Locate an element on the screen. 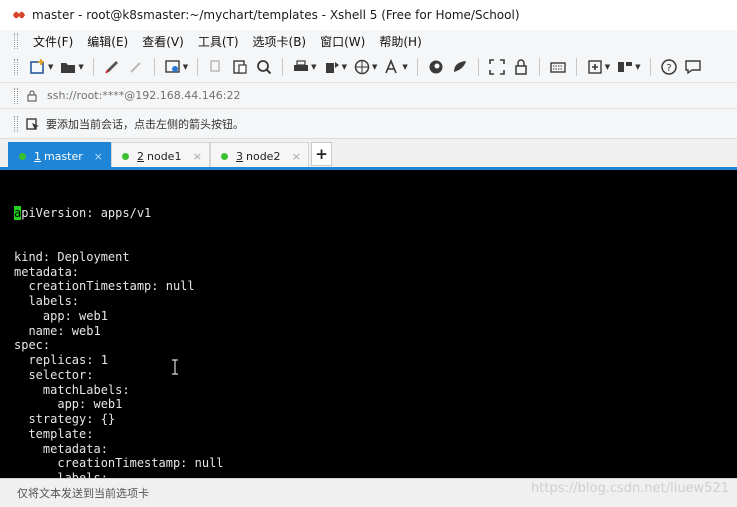 The height and width of the screenshot is (507, 737). tab-master: 1 master × is located at coordinates (59, 156).